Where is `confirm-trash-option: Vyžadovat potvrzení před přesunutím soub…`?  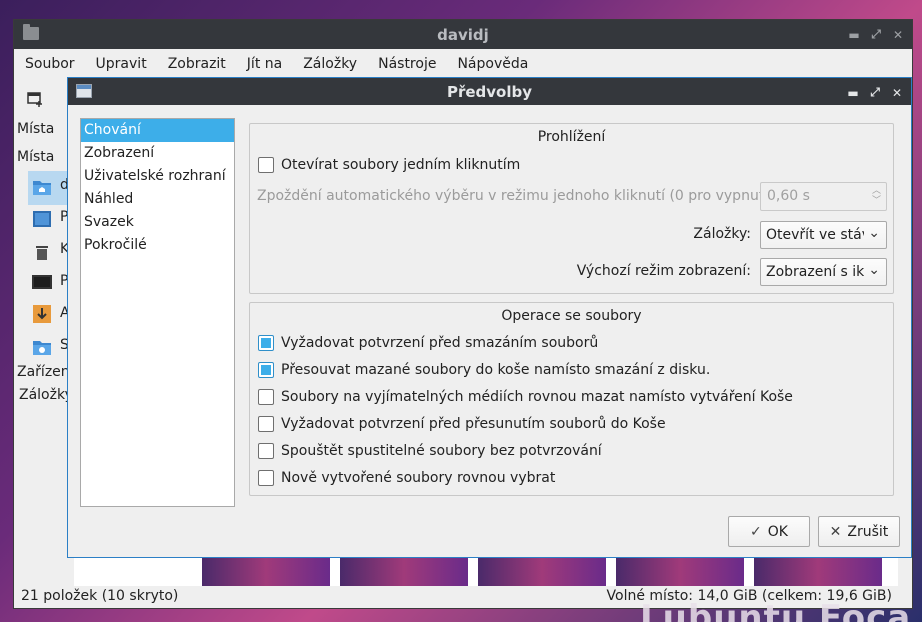
confirm-trash-option: Vyžadovat potvrzení před přesunutím soub… is located at coordinates (462, 424).